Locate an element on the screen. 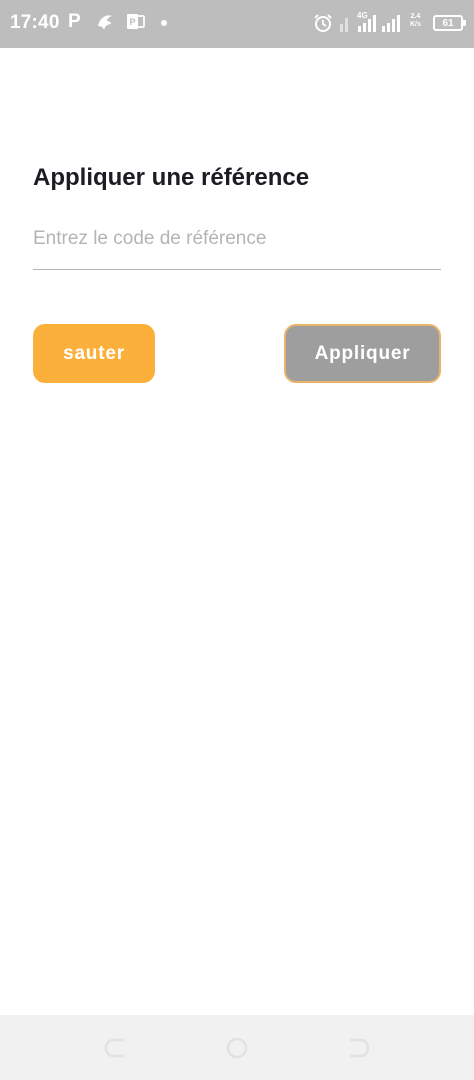  svg-text: P is located at coordinates (132, 22).